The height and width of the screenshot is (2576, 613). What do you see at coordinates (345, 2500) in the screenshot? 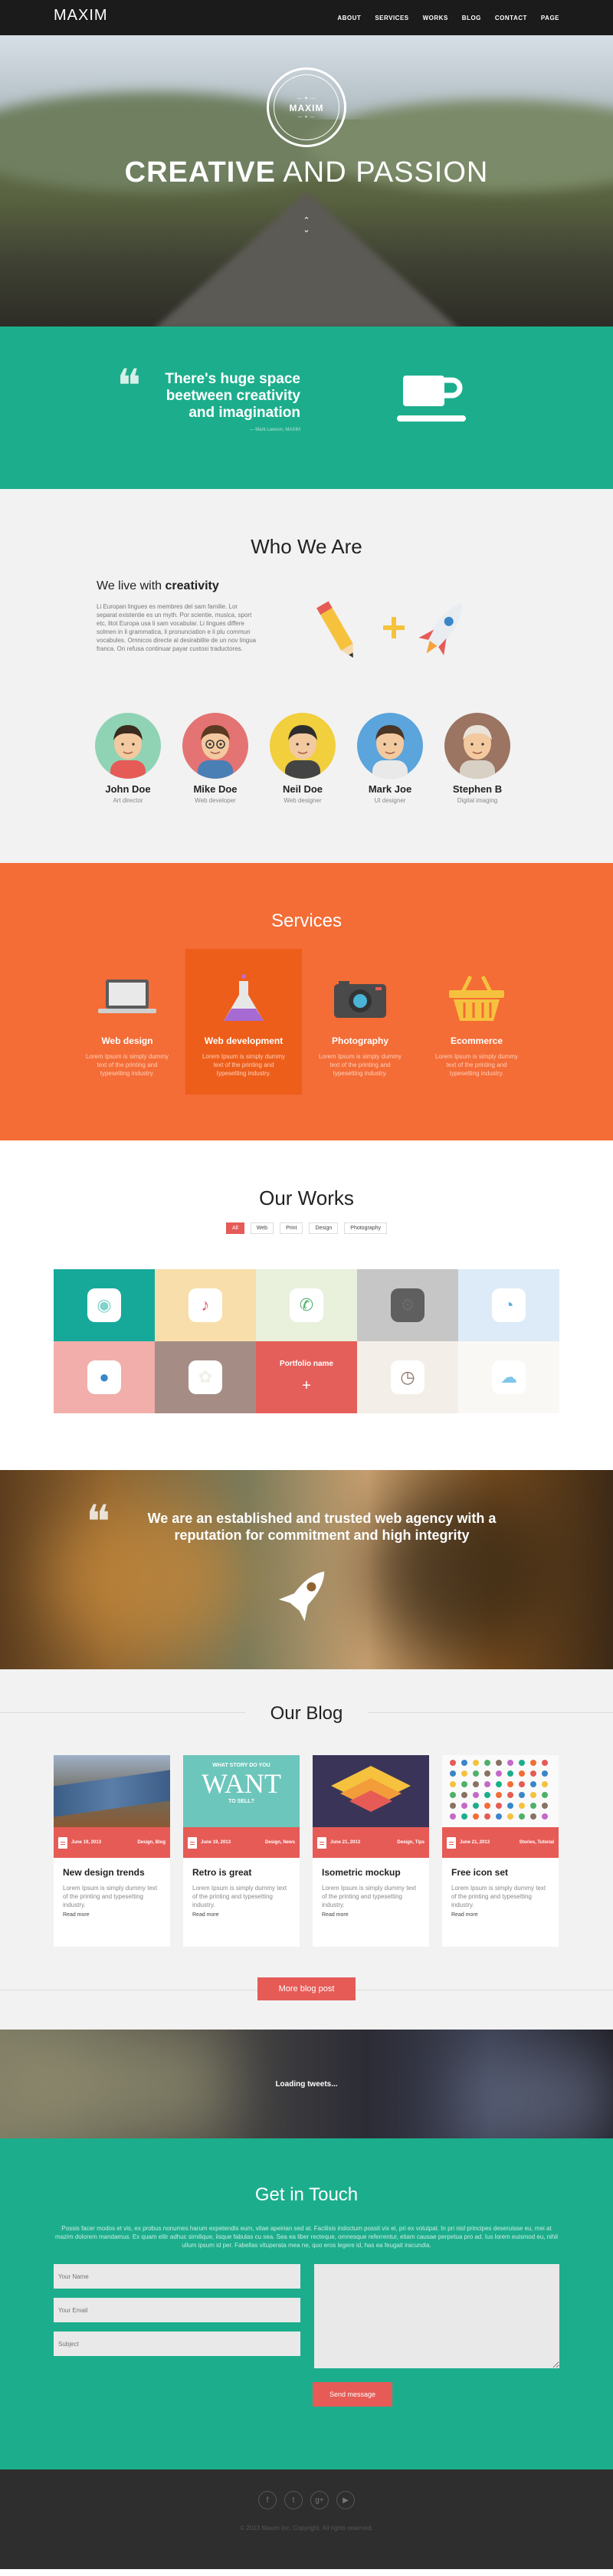
I see `youtube-icon: ▶` at bounding box center [345, 2500].